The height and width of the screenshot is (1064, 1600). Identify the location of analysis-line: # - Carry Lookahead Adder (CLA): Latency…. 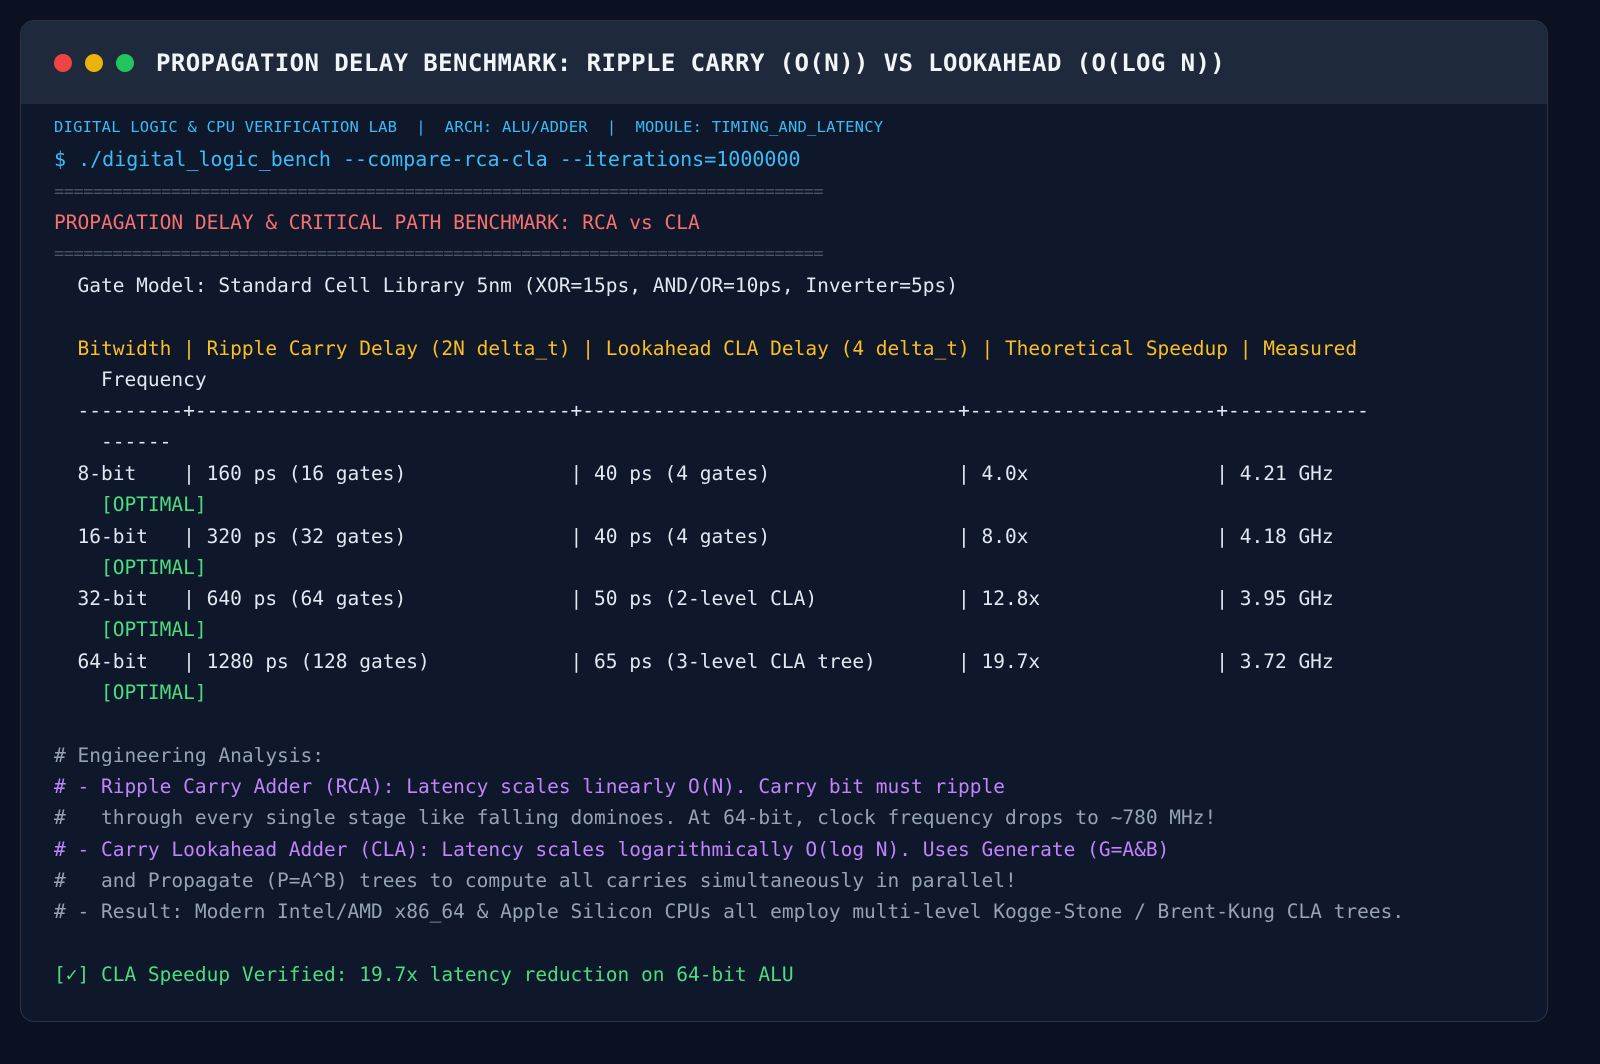
(612, 849).